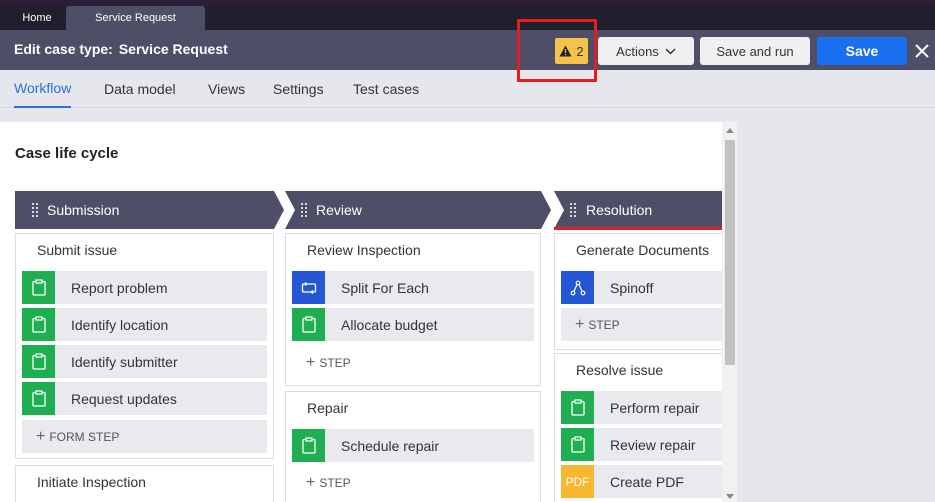 The height and width of the screenshot is (502, 935). I want to click on add-step-label: FORM STEP, so click(84, 436).